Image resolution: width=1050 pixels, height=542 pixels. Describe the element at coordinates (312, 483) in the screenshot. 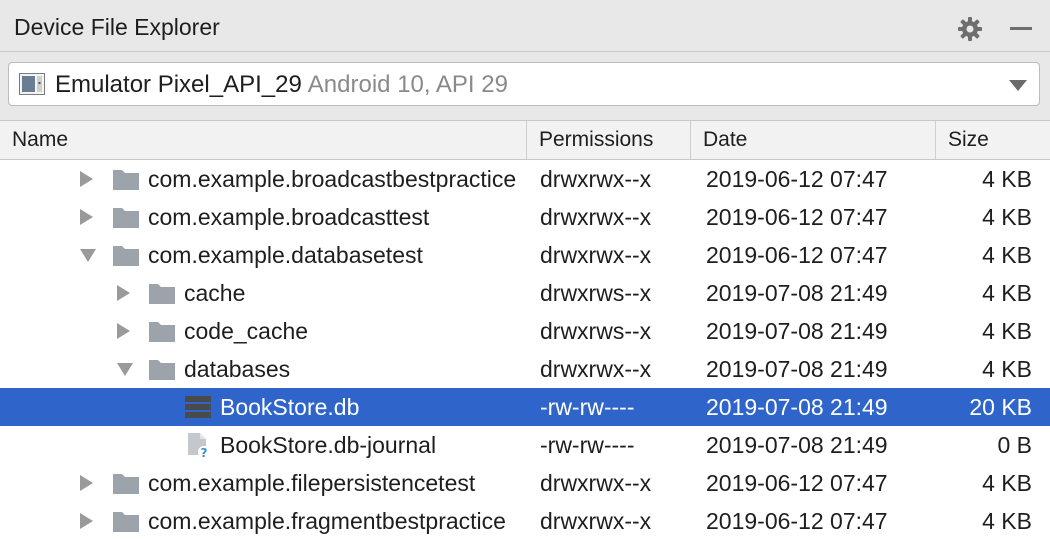

I see `file-name: com.example.filepersistencetest` at that location.